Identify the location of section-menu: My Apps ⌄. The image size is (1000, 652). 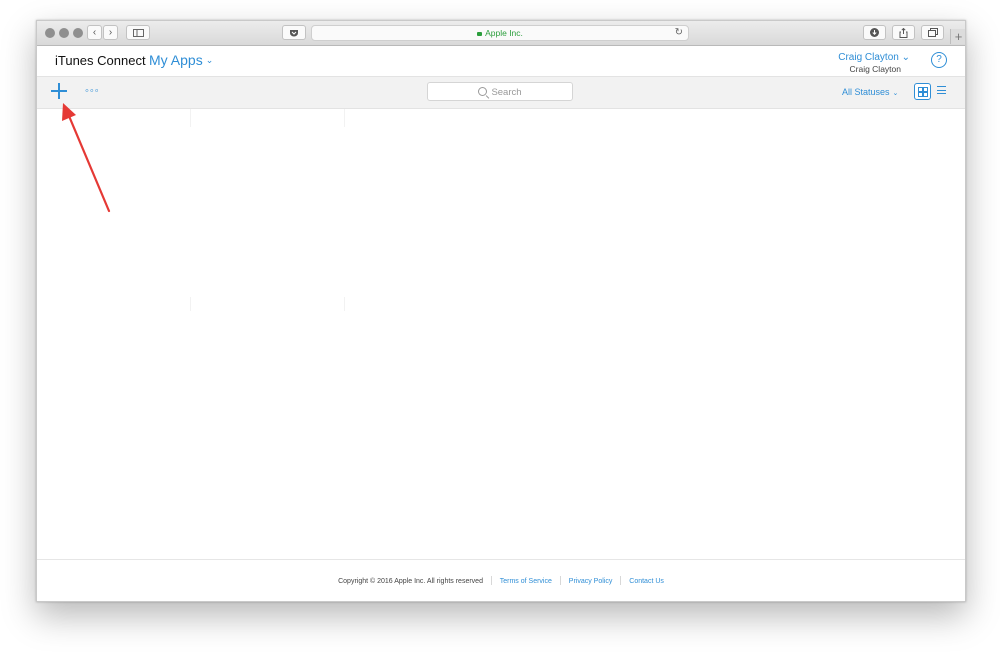
(181, 60).